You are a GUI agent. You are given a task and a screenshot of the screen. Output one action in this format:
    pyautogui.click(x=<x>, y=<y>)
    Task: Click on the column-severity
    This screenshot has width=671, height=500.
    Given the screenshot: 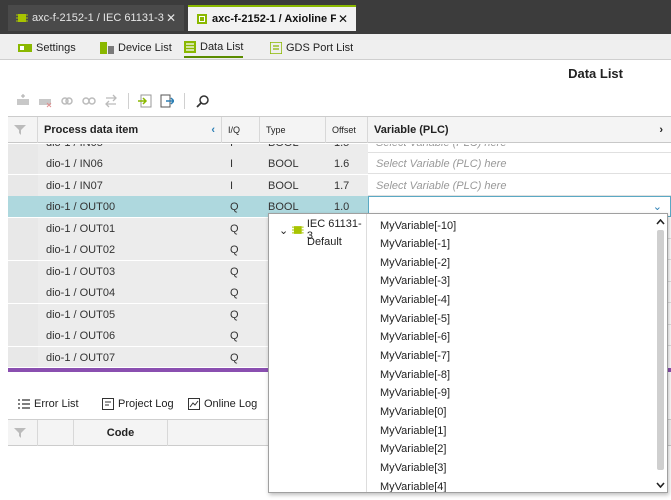 What is the action you would take?
    pyautogui.click(x=56, y=433)
    